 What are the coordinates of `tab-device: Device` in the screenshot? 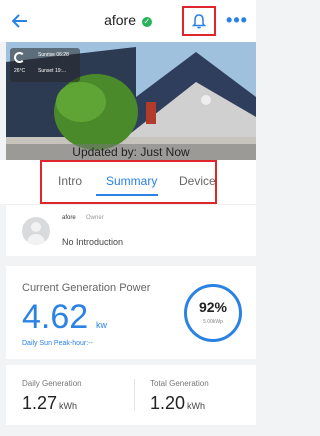 It's located at (197, 181).